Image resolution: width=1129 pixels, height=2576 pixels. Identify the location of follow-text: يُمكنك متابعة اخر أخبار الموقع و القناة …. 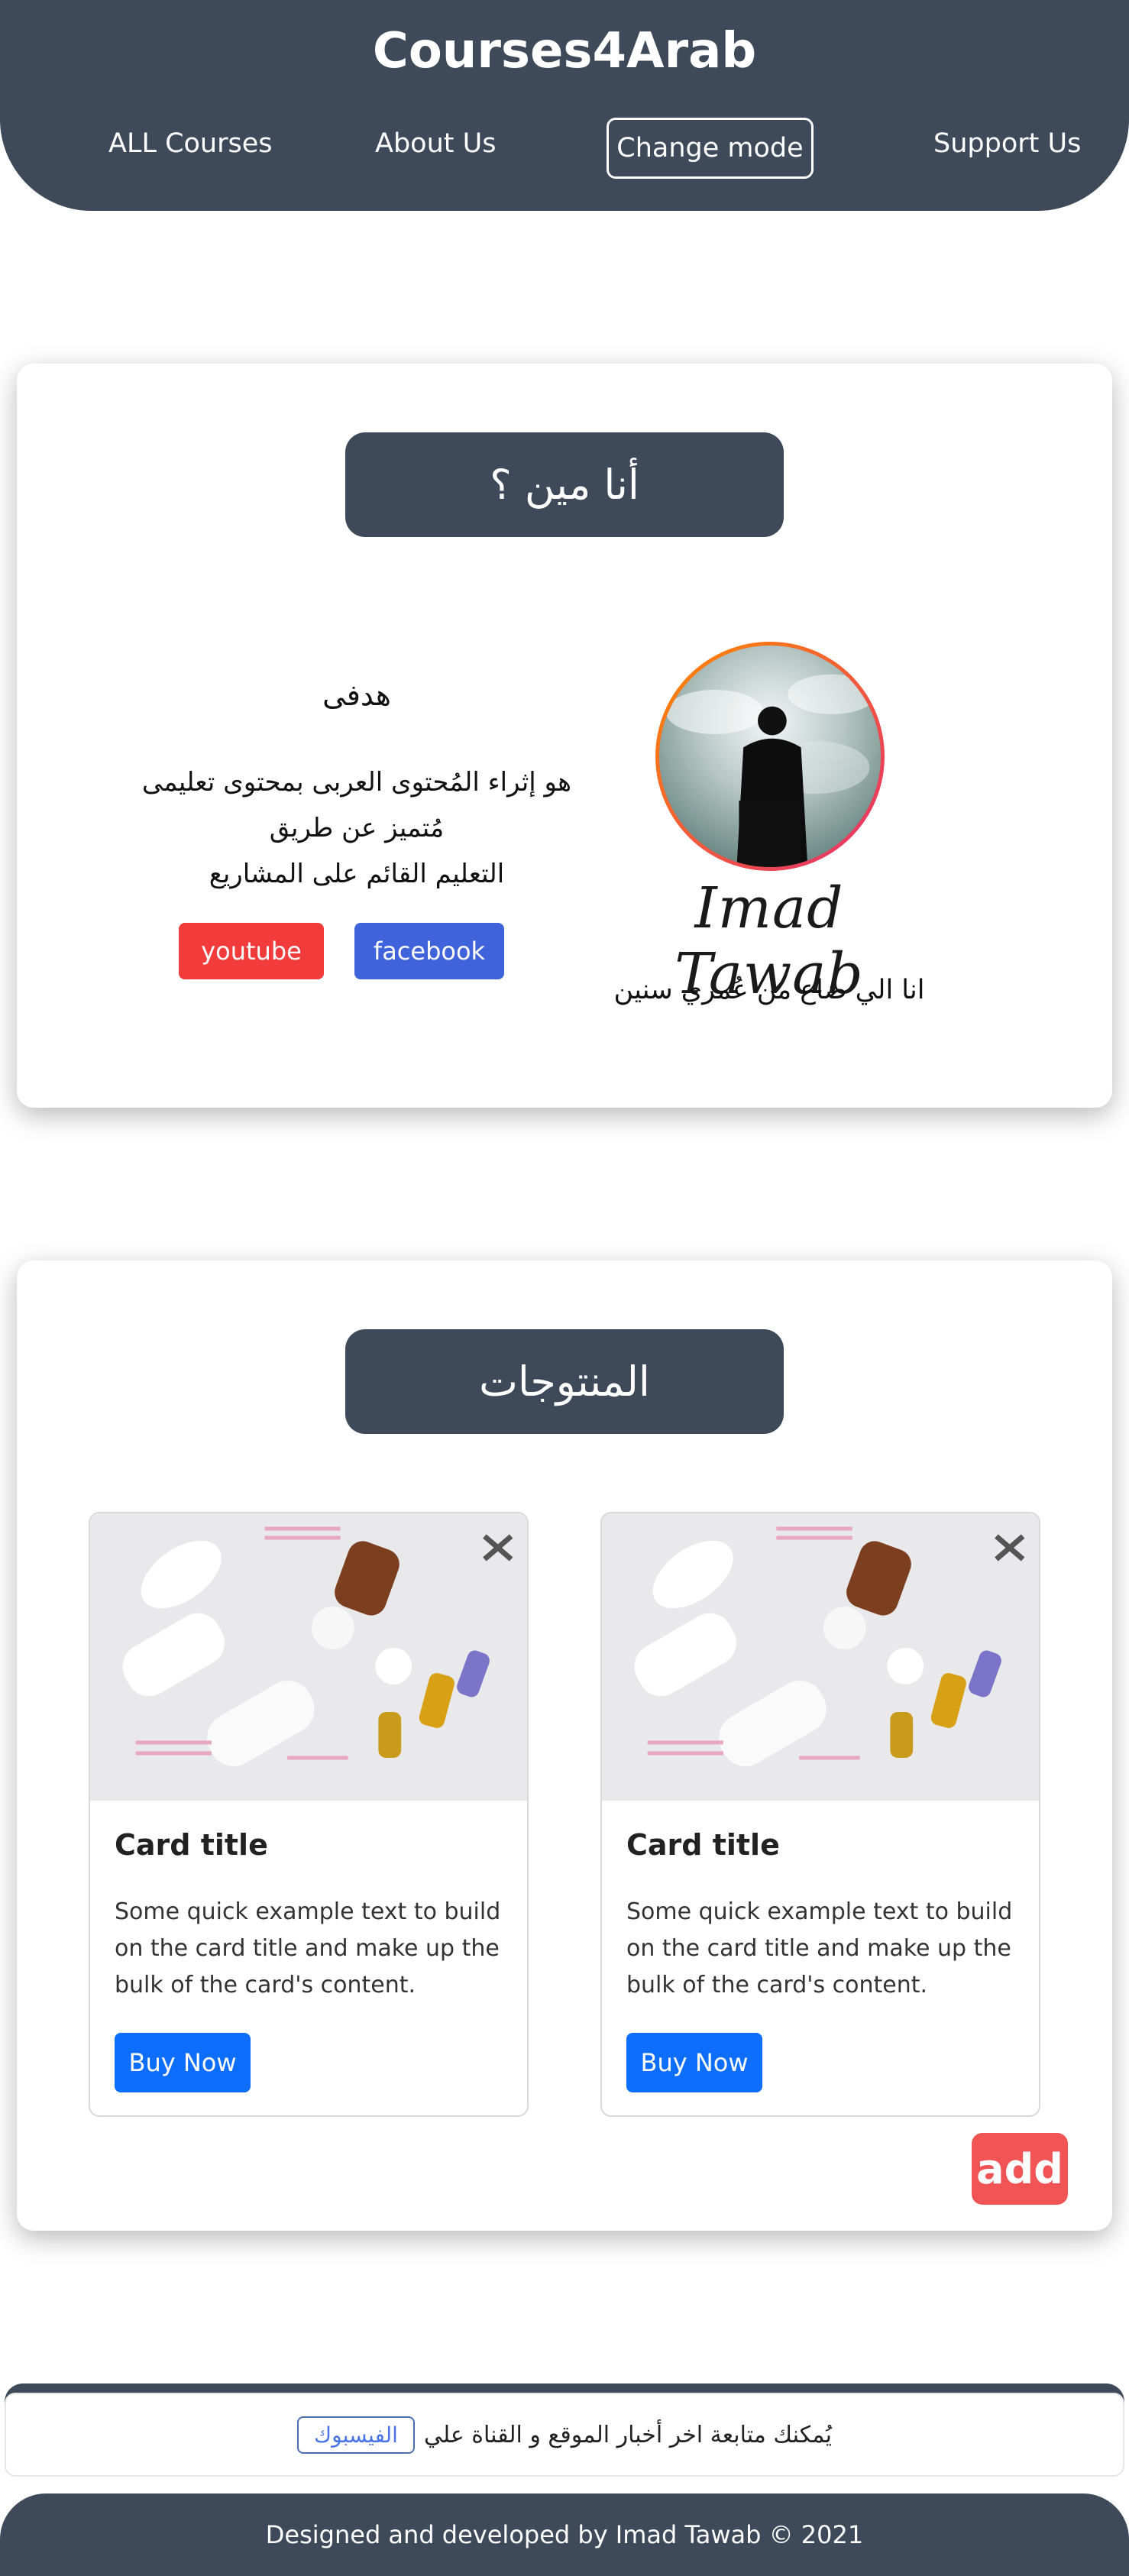
(627, 2434).